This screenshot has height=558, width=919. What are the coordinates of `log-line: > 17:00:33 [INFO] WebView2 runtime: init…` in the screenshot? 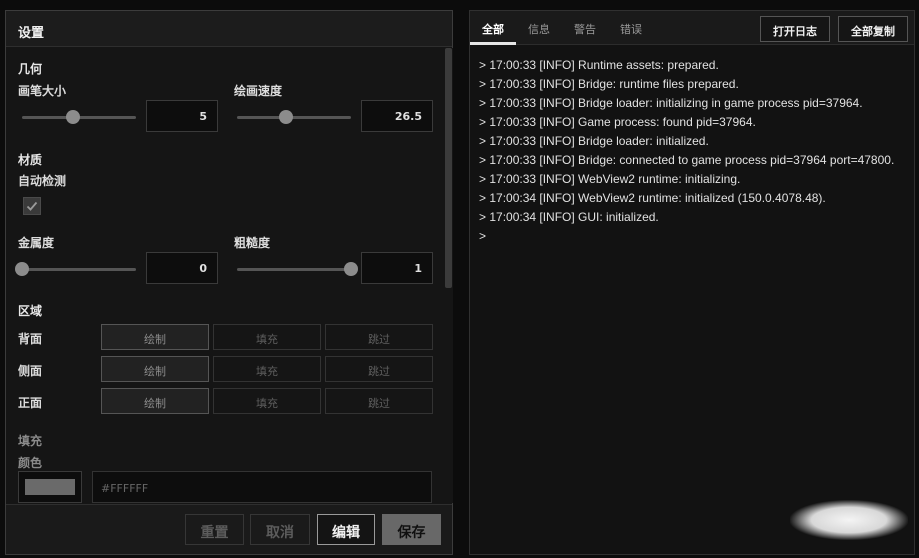 It's located at (610, 179).